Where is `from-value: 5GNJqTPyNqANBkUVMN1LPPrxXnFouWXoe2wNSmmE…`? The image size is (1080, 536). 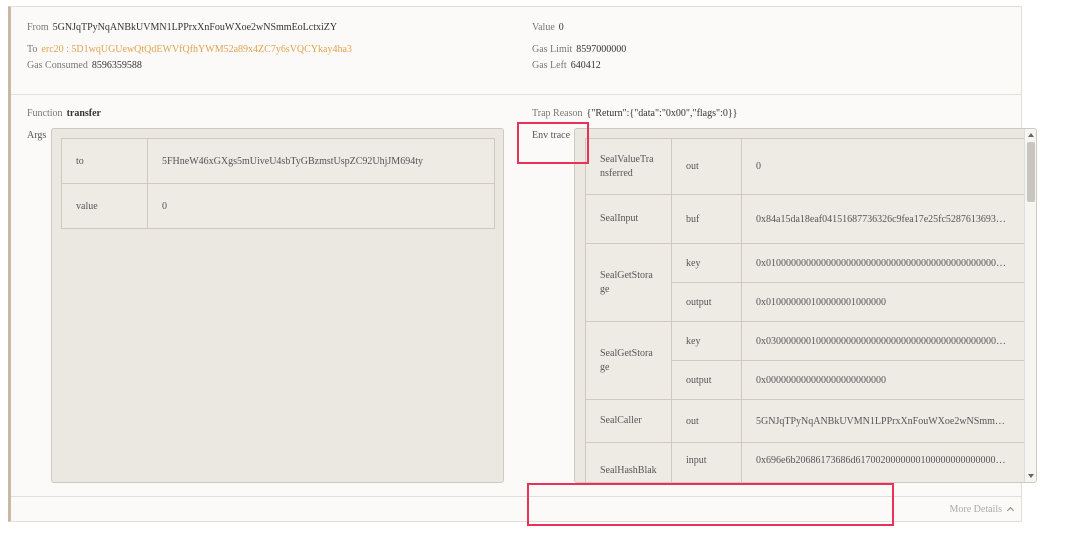 from-value: 5GNJqTPyNqANBkUVMN1LPPrxXnFouWXoe2wNSmmE… is located at coordinates (195, 27).